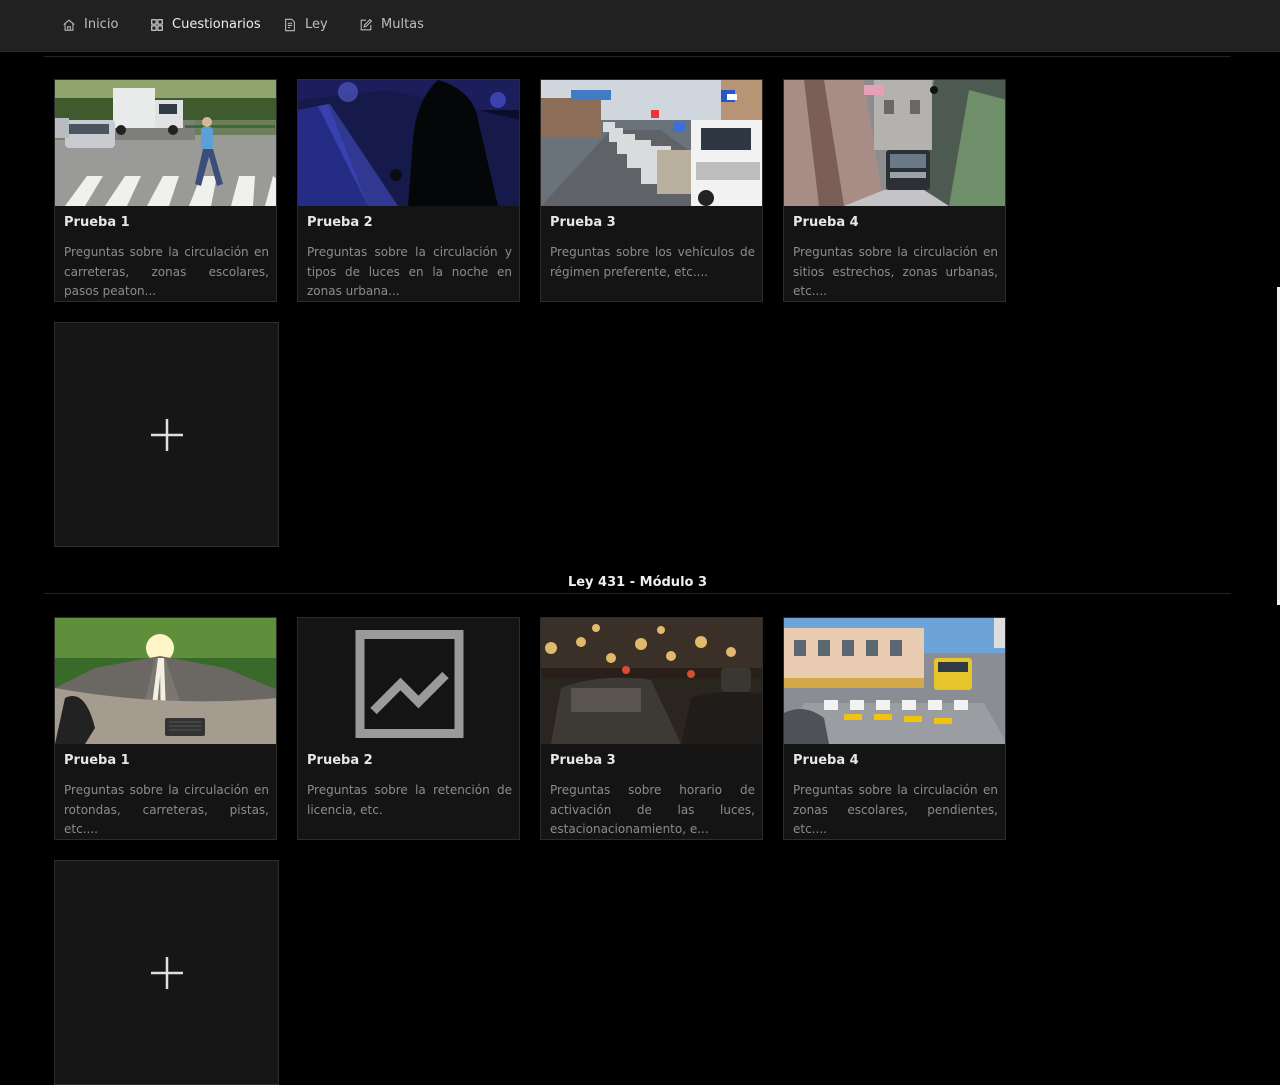  Describe the element at coordinates (157, 24) in the screenshot. I see `grid-icon` at that location.